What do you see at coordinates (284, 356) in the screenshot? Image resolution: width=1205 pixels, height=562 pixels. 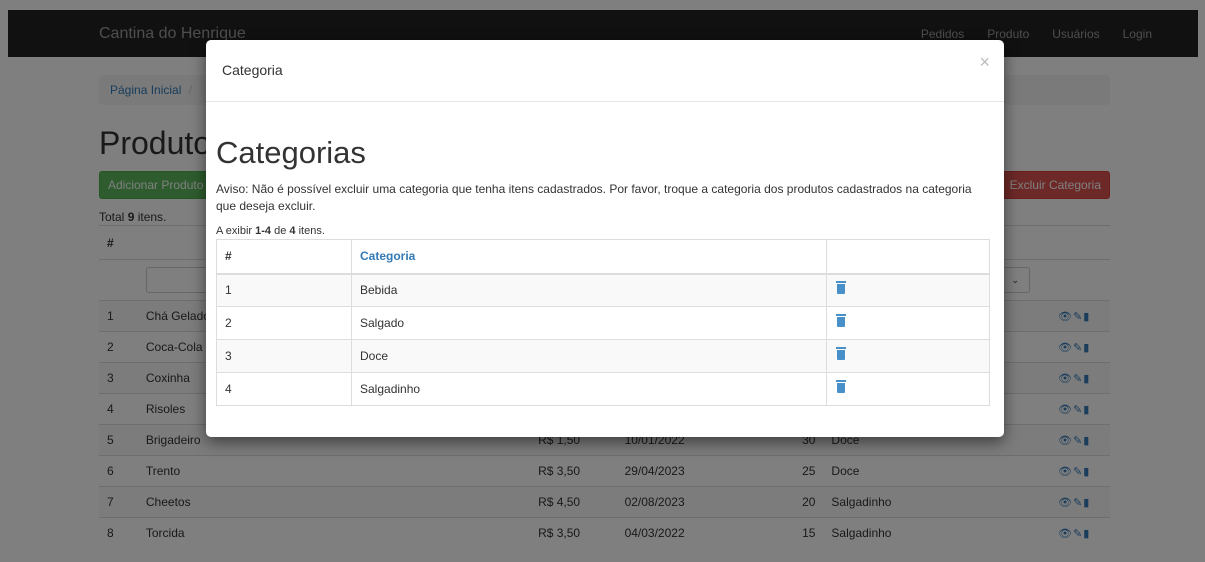 I see `row-id: 3` at bounding box center [284, 356].